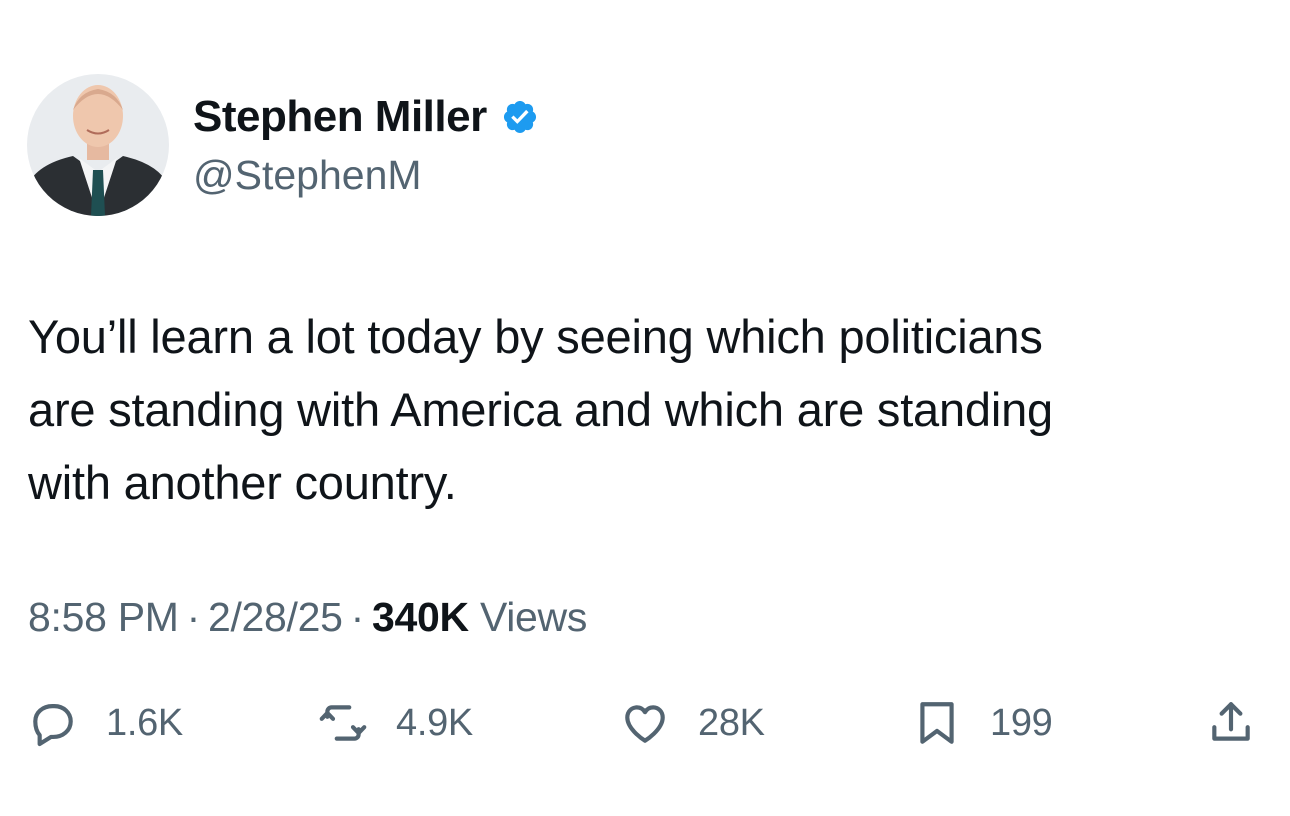 This screenshot has height=816, width=1290. I want to click on share-button, so click(1231, 723).